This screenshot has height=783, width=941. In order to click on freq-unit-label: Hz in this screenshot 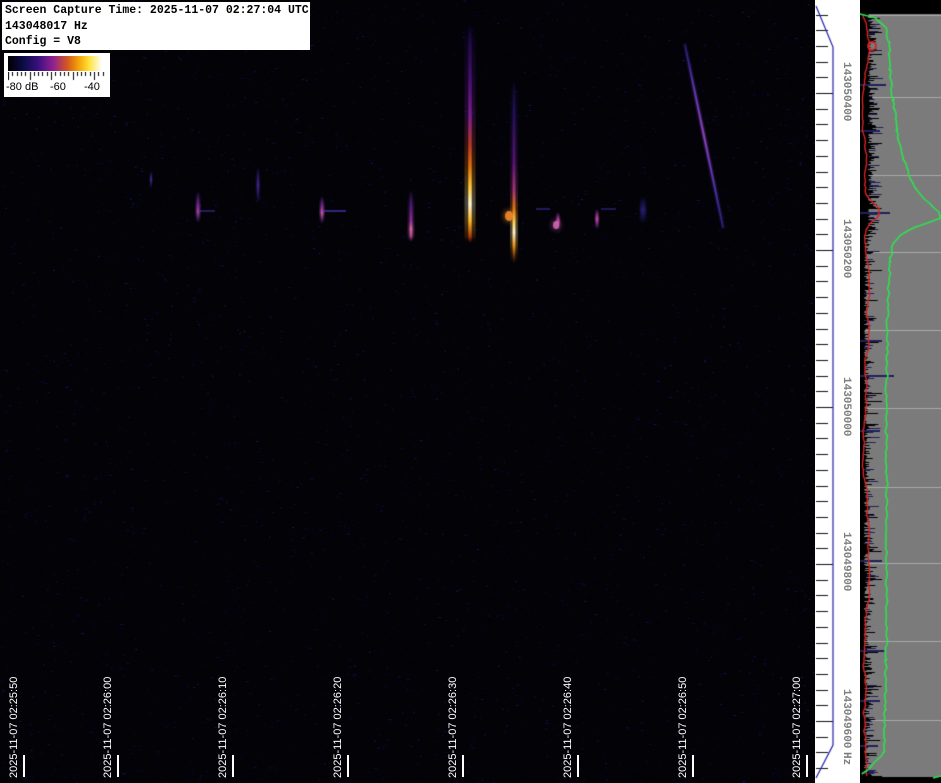, I will do `click(846, 759)`.